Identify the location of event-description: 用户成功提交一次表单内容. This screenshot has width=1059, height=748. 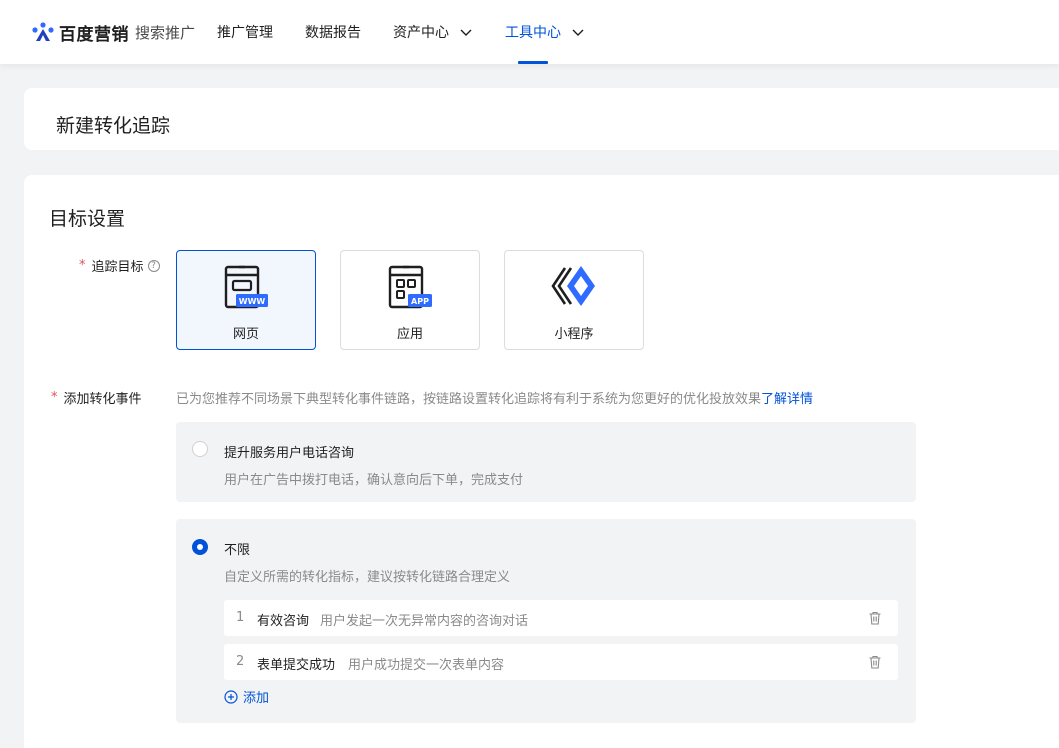
(426, 665).